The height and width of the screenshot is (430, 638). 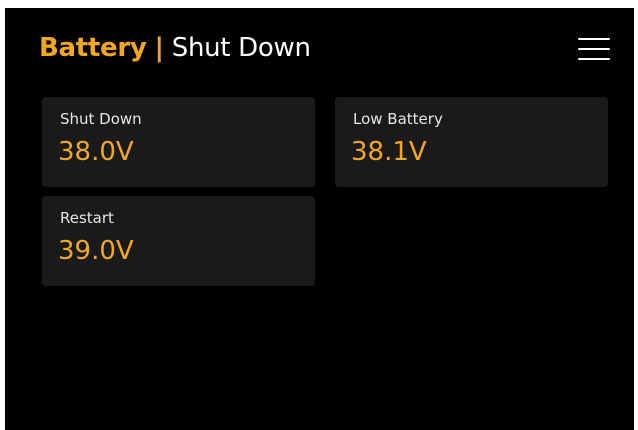 I want to click on shut-down-card: Shut Down 38.0V, so click(x=178, y=142).